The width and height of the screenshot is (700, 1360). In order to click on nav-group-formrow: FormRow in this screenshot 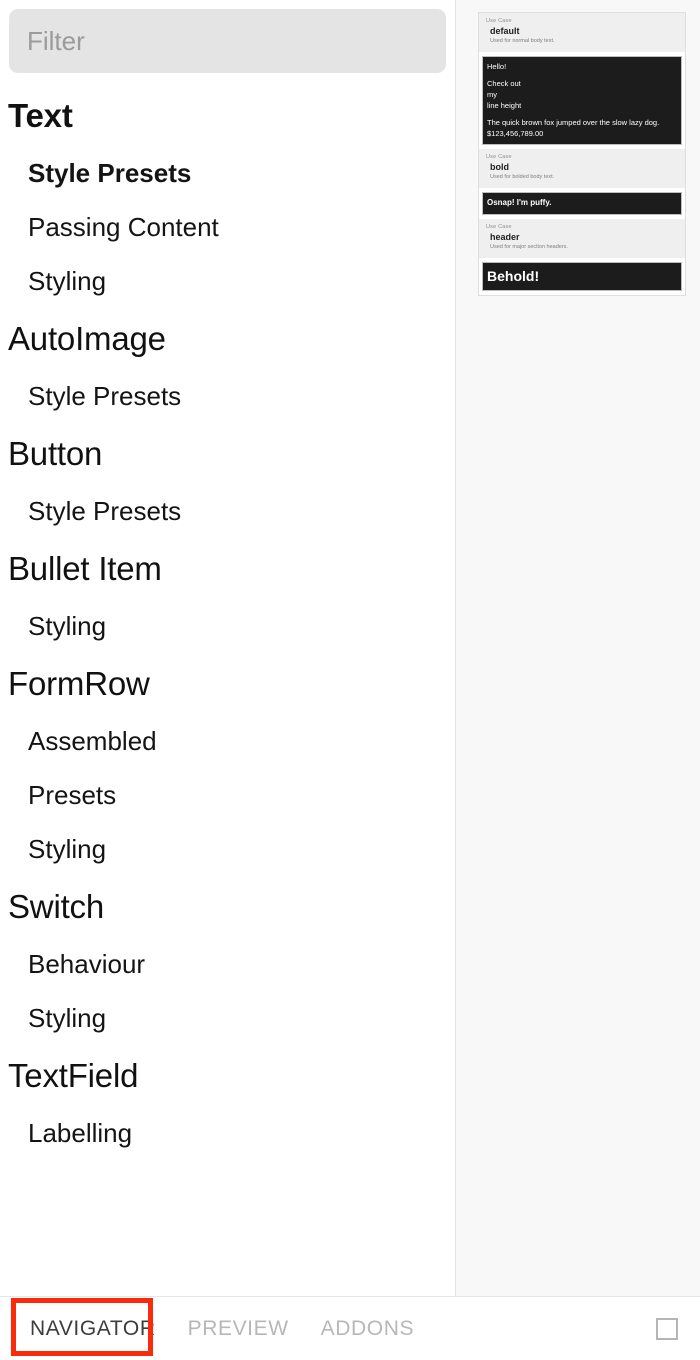, I will do `click(227, 683)`.